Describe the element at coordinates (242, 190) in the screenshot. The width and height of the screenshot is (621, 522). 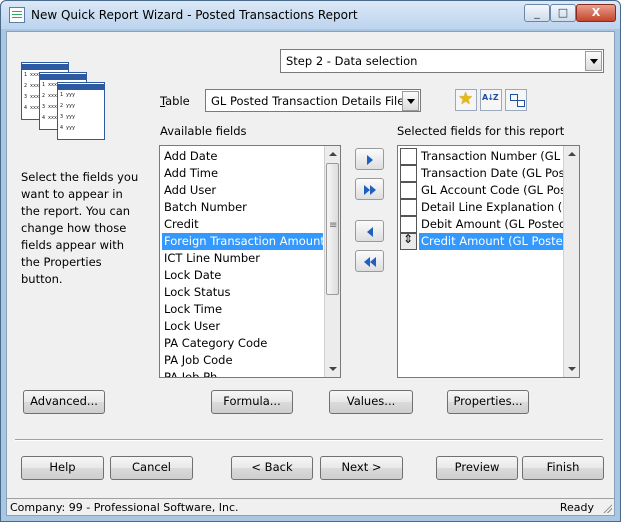
I see `list-item: Add User` at that location.